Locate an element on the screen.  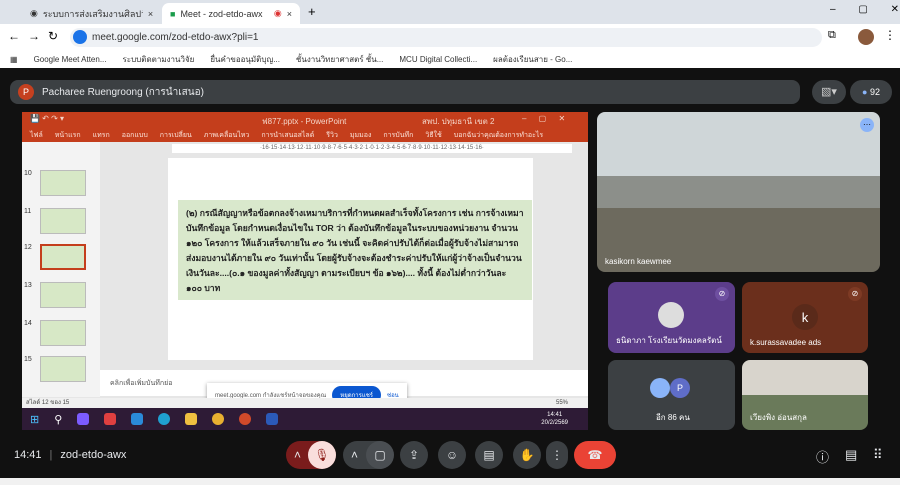
profile-avatar is located at coordinates (866, 37).